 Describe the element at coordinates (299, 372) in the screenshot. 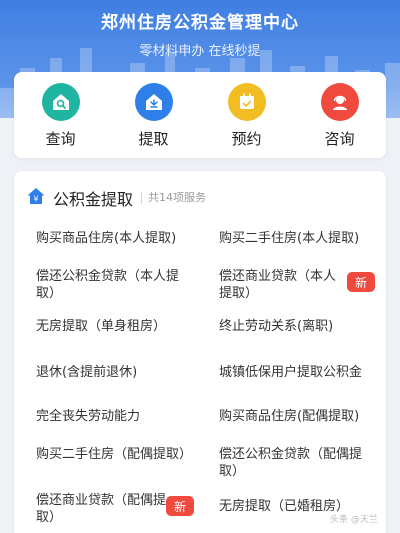

I see `service-item: 城镇低保用户提取公积金` at that location.